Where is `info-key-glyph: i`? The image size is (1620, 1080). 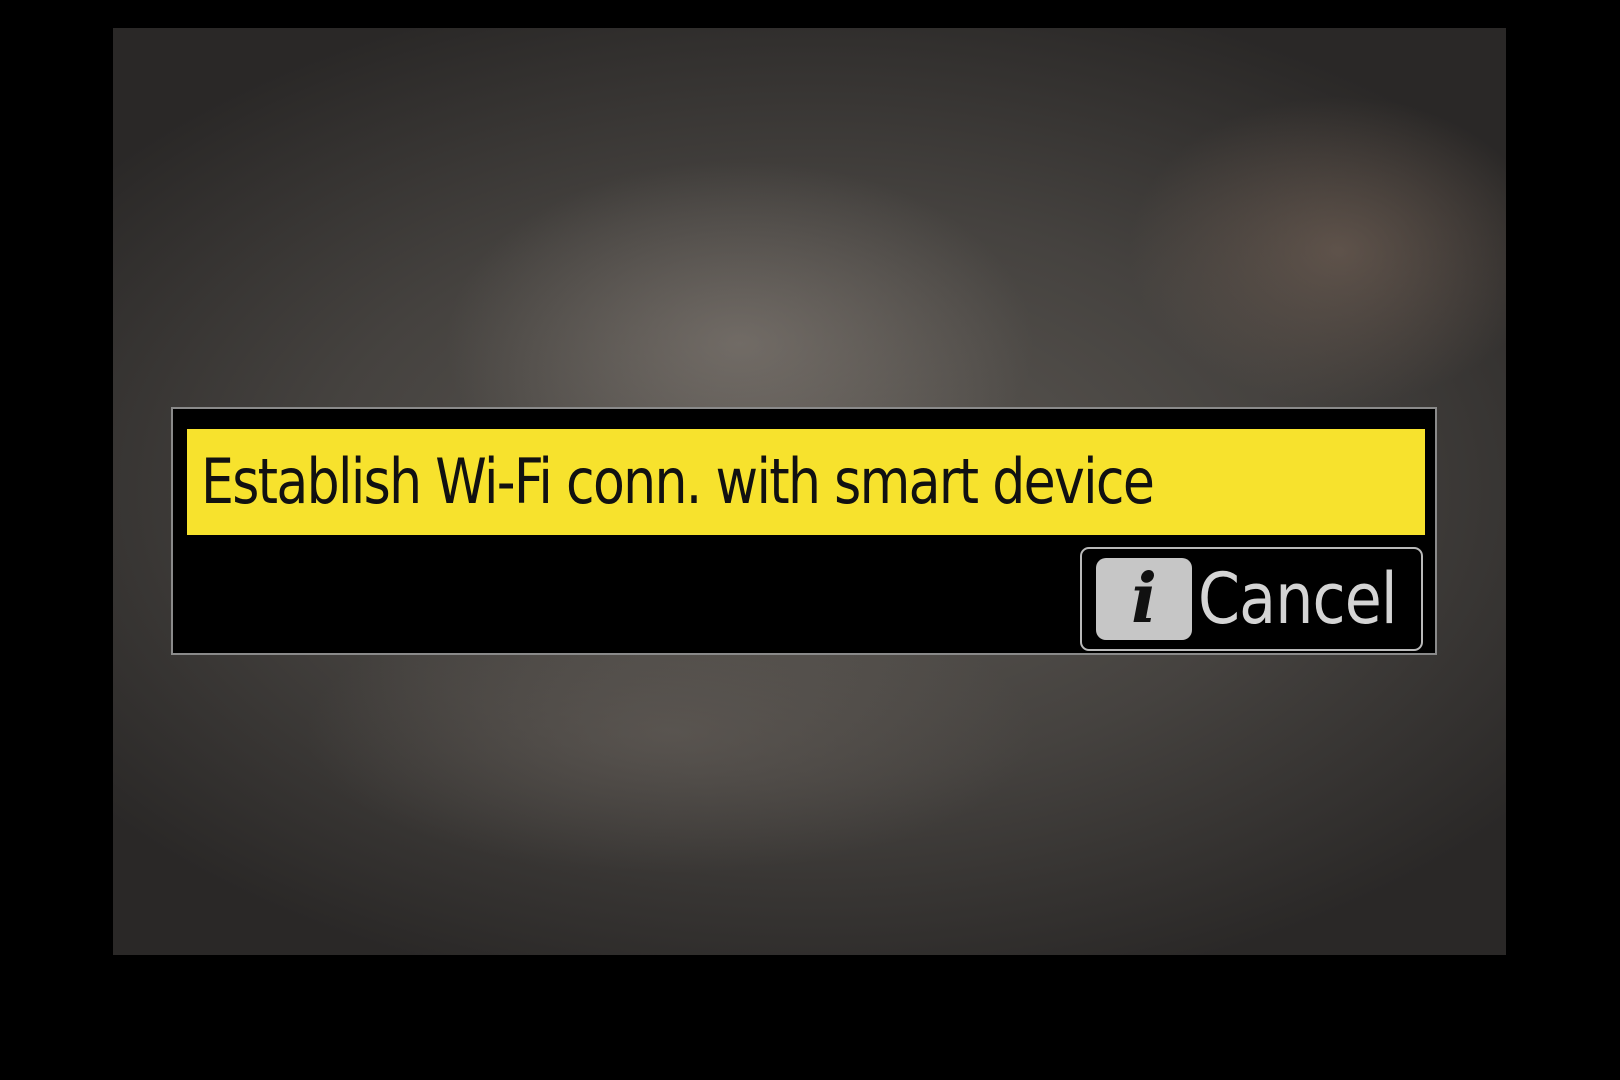
info-key-glyph: i is located at coordinates (1144, 599).